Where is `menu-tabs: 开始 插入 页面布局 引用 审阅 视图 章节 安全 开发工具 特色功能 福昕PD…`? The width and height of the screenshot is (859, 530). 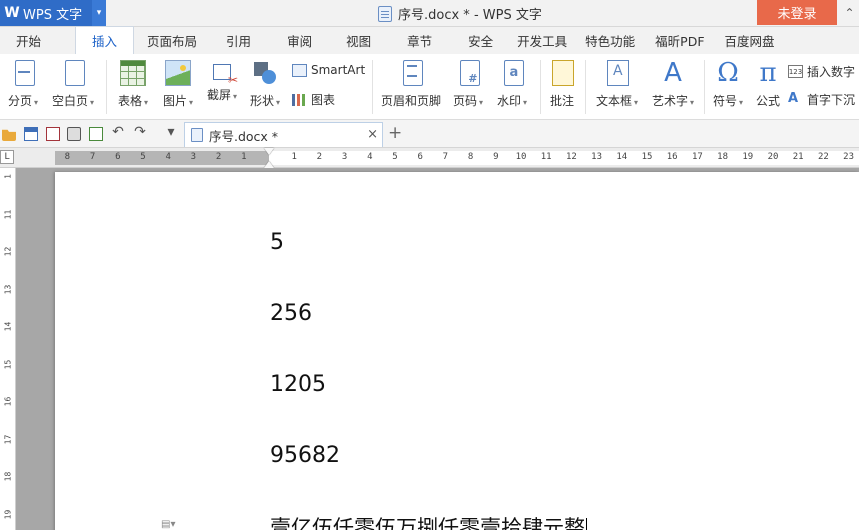 menu-tabs: 开始 插入 页面布局 引用 审阅 视图 章节 安全 开发工具 特色功能 福昕PD… is located at coordinates (429, 40).